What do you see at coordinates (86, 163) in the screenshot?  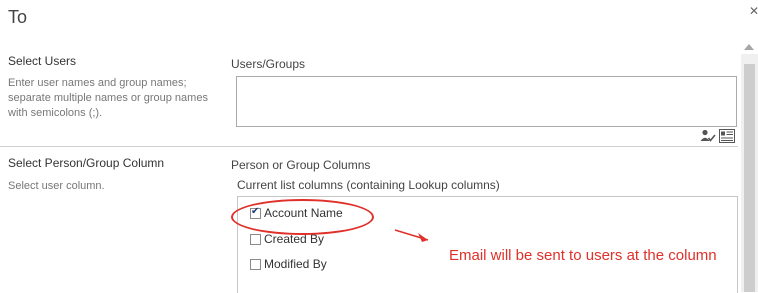 I see `person-group-heading: Select Person/Group Column` at bounding box center [86, 163].